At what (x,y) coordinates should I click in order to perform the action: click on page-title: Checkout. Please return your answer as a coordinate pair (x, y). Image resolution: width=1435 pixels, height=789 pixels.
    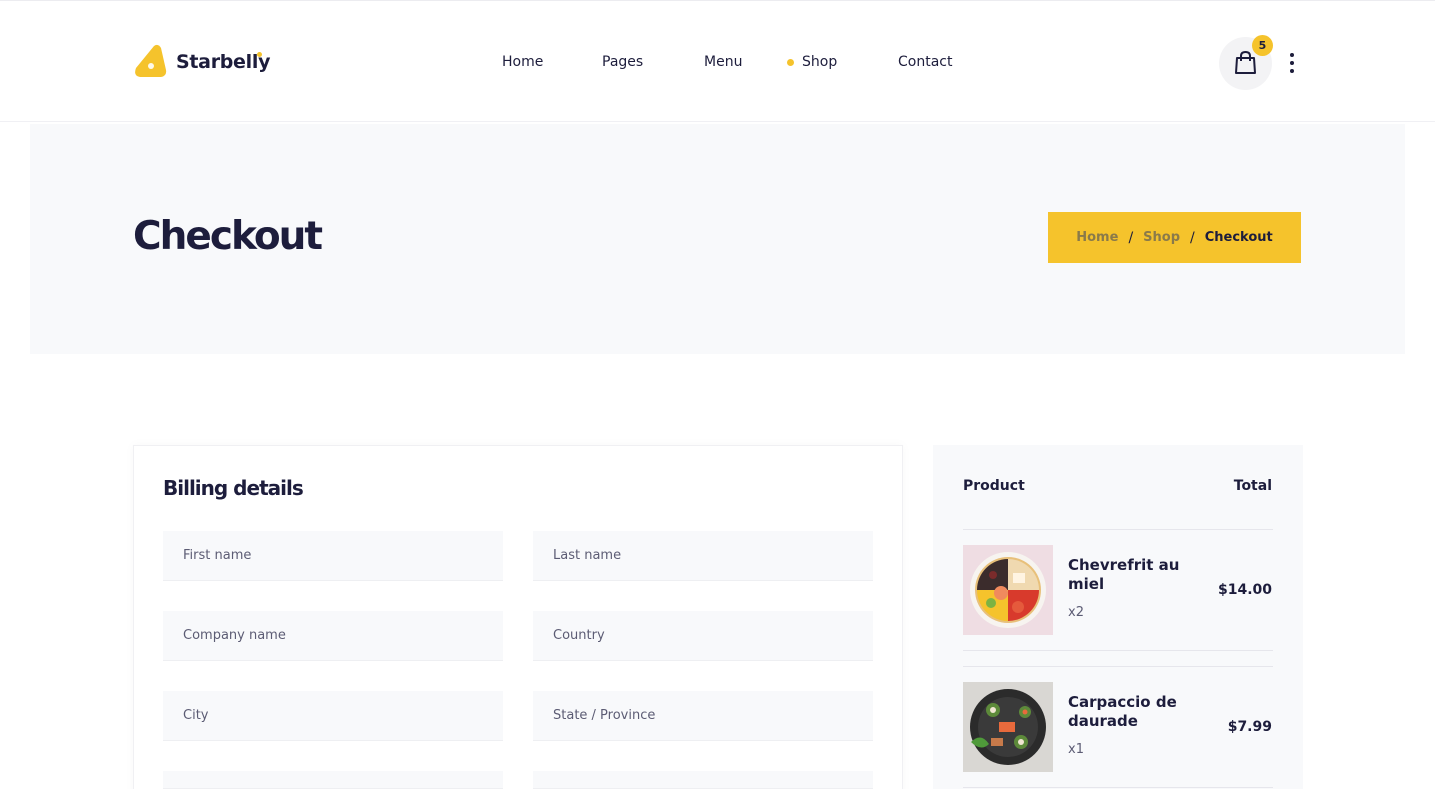
    Looking at the image, I should click on (228, 236).